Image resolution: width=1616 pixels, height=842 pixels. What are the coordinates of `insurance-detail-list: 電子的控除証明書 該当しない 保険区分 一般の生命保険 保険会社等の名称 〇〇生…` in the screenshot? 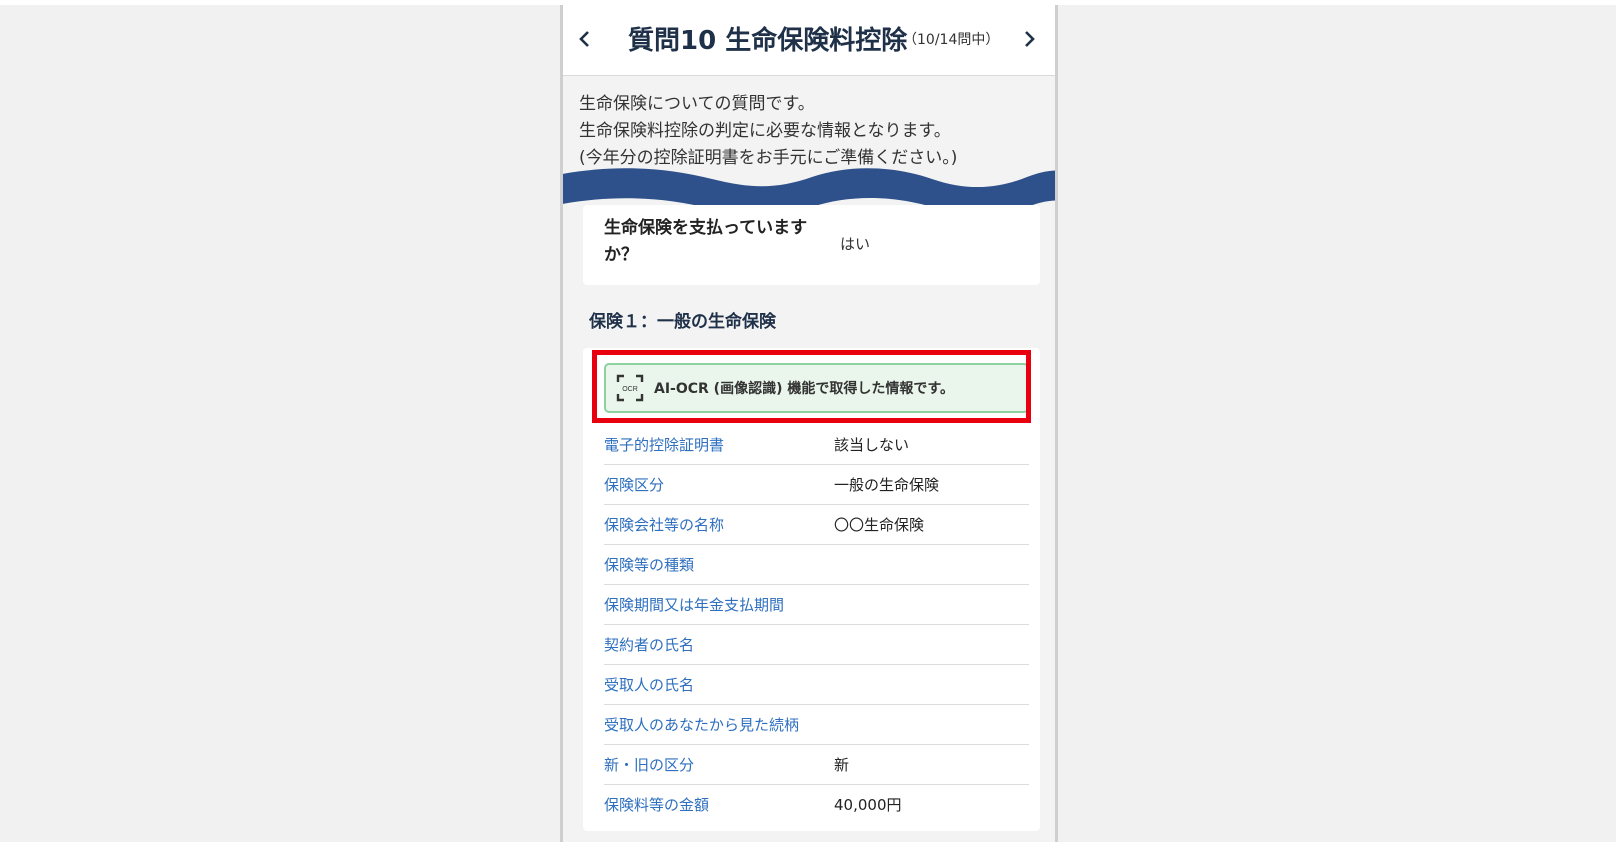 It's located at (816, 624).